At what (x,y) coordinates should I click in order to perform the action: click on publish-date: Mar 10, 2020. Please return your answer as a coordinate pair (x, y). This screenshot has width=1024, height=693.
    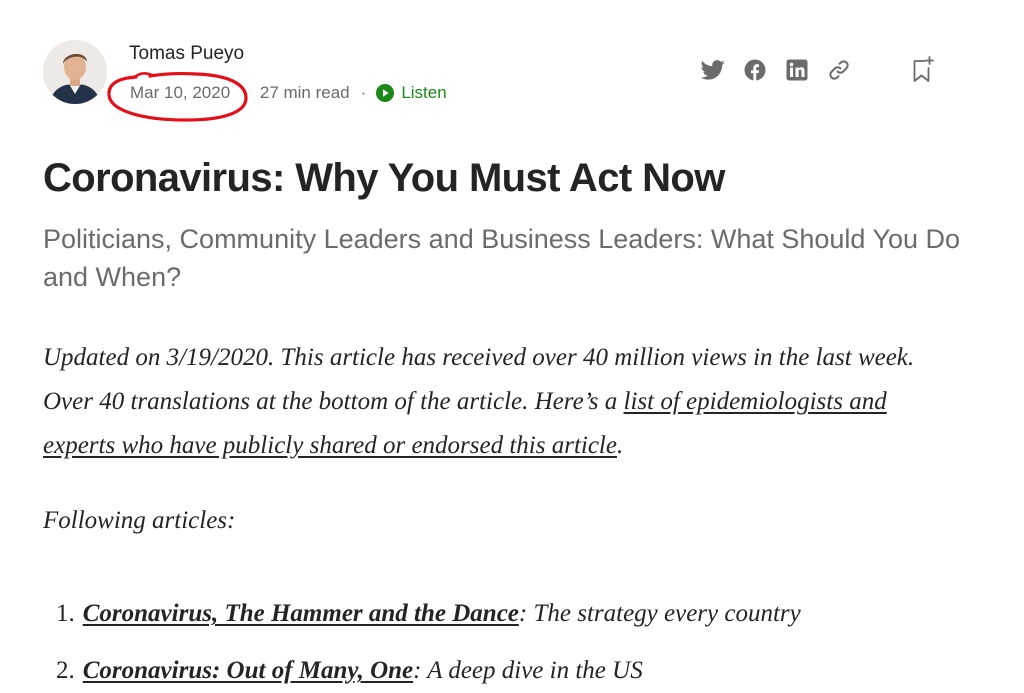
    Looking at the image, I should click on (180, 92).